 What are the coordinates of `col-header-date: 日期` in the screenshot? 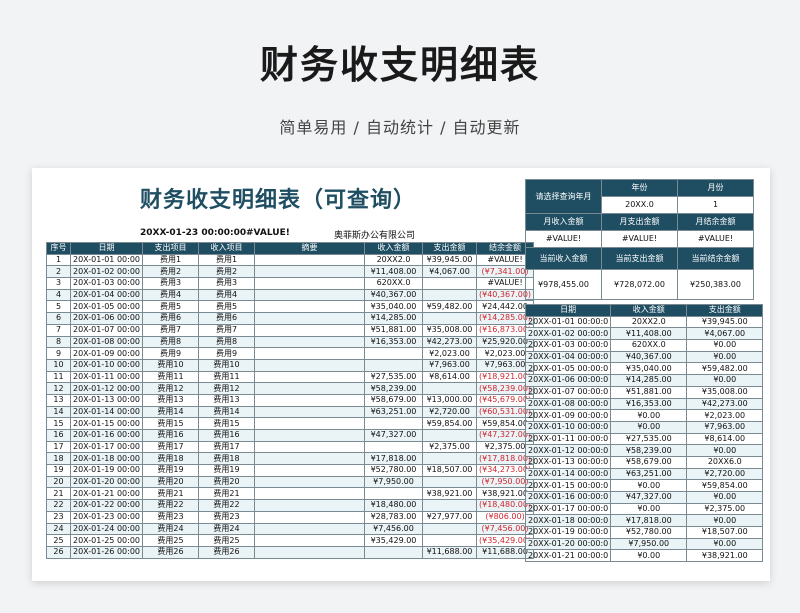 It's located at (106, 248).